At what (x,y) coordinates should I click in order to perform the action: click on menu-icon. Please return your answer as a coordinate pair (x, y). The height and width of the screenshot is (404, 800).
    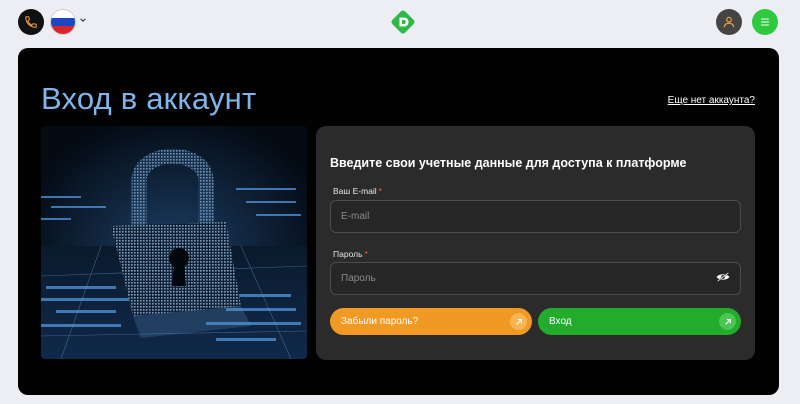
    Looking at the image, I should click on (765, 22).